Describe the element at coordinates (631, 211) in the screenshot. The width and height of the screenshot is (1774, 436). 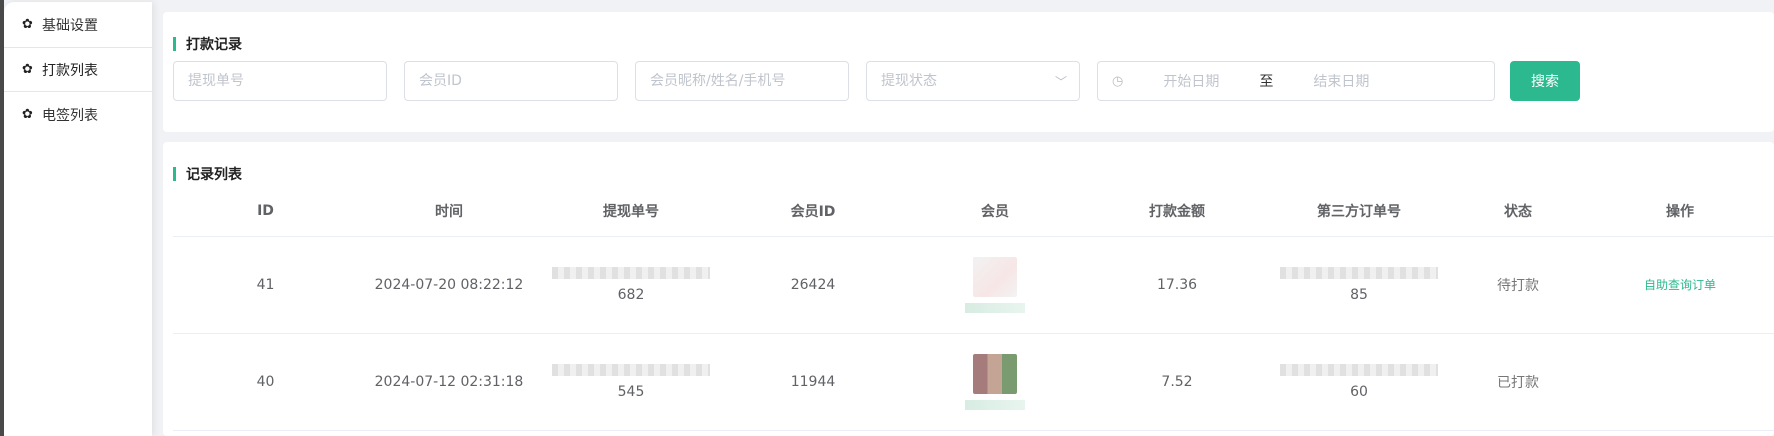
I see `column-header: 提现单号` at that location.